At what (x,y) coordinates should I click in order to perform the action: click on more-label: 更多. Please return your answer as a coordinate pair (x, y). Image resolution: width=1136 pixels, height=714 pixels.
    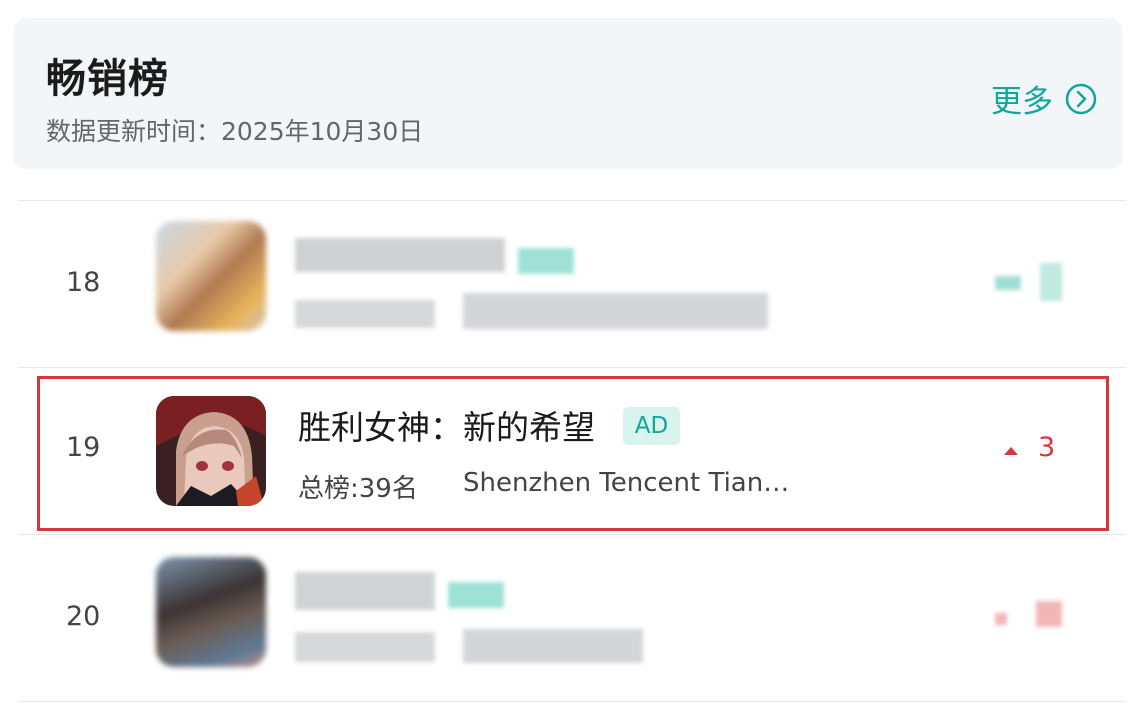
    Looking at the image, I should click on (1022, 102).